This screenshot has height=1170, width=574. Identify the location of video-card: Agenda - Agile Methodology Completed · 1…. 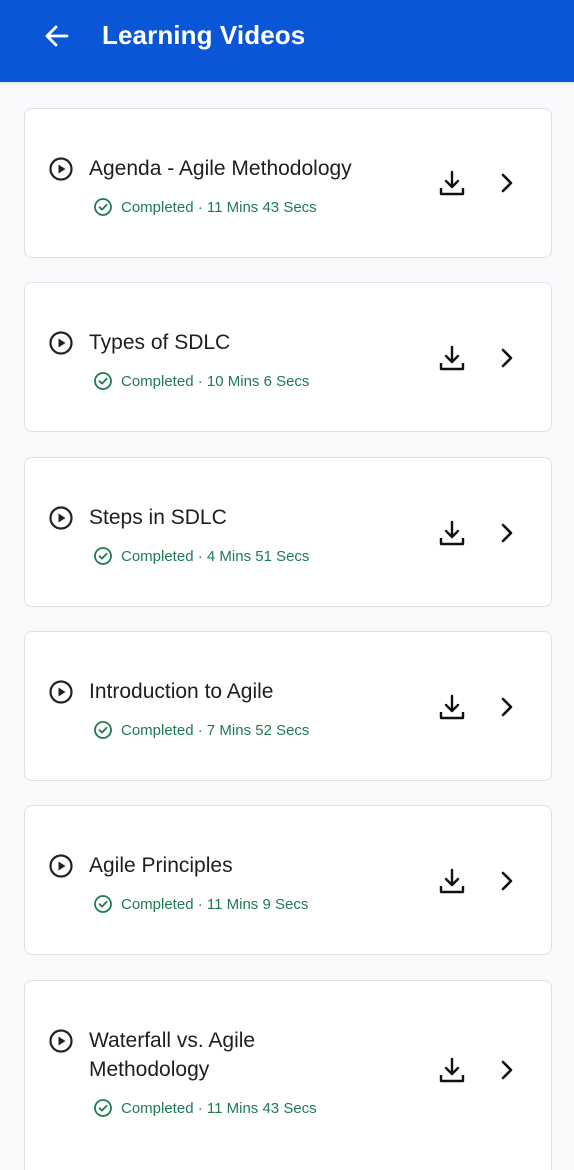
(288, 183).